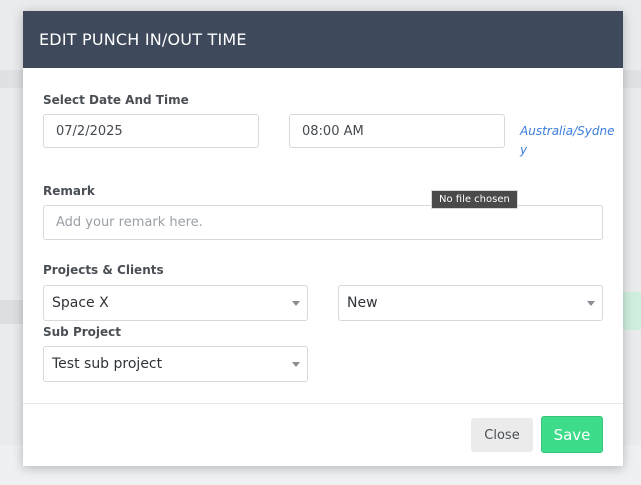 Image resolution: width=641 pixels, height=485 pixels. Describe the element at coordinates (362, 303) in the screenshot. I see `client-select-value: New` at that location.